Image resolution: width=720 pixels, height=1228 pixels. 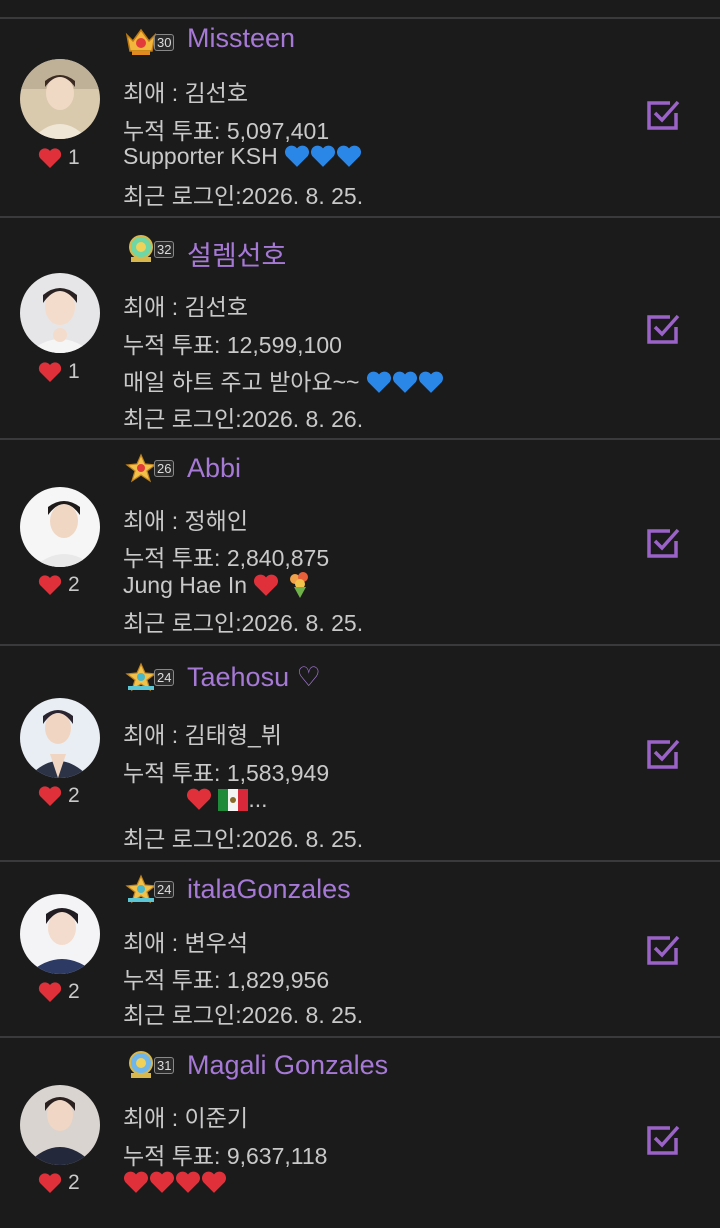 I want to click on votes-value: 1,829,956, so click(x=278, y=980).